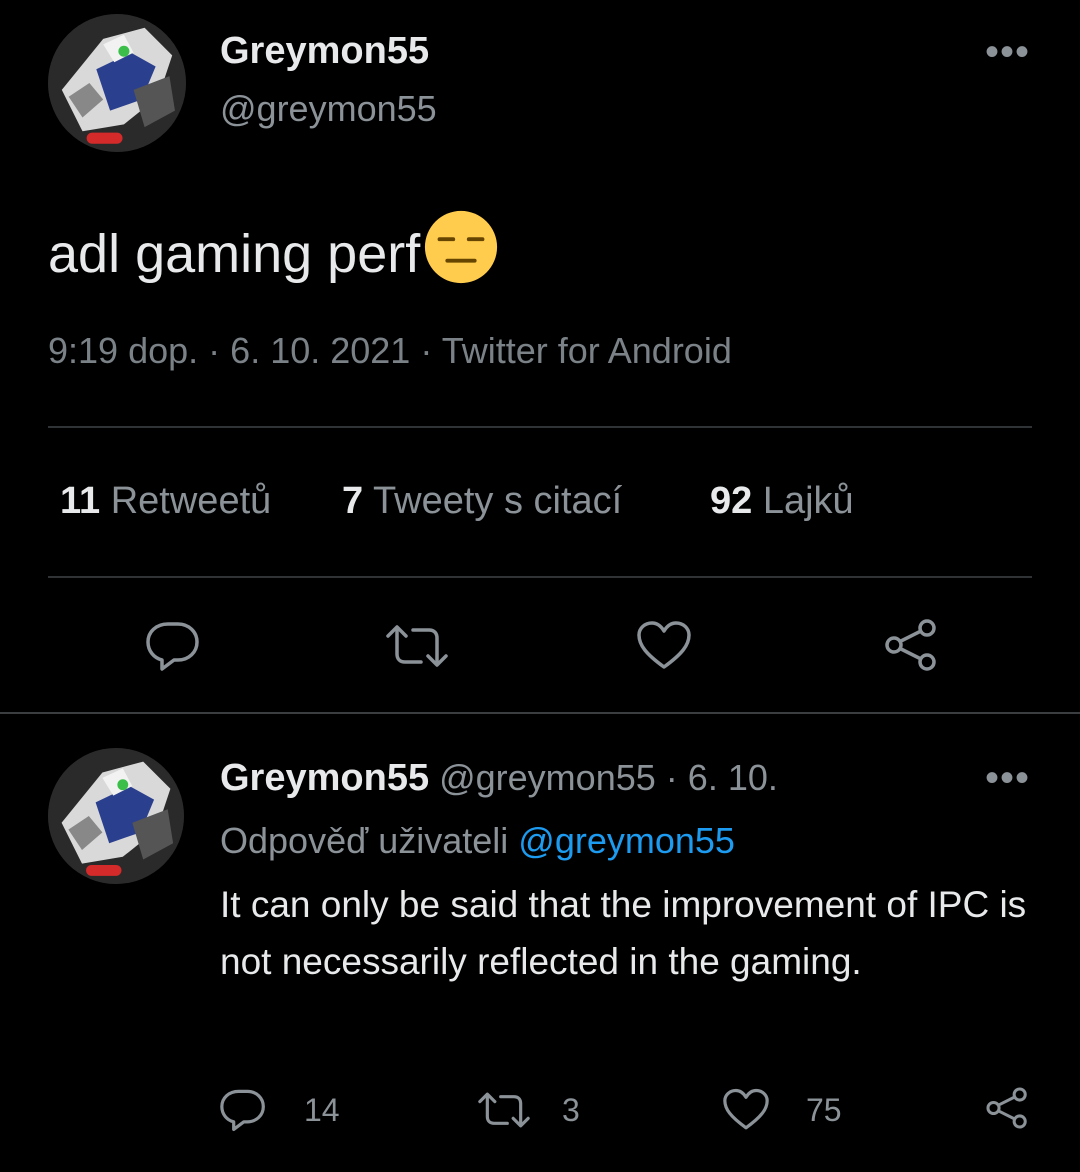  I want to click on reply-author-handle: @greymon55, so click(547, 777).